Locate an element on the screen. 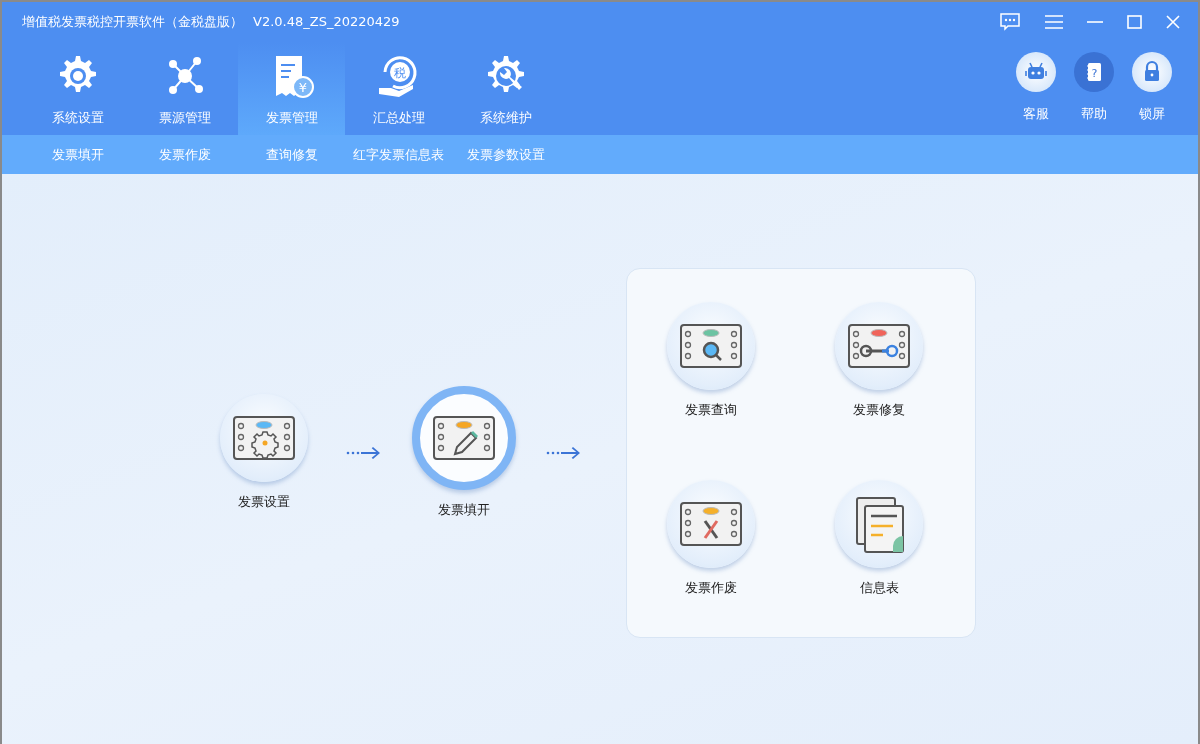 The width and height of the screenshot is (1200, 744). question-glyph: ? is located at coordinates (1094, 73).